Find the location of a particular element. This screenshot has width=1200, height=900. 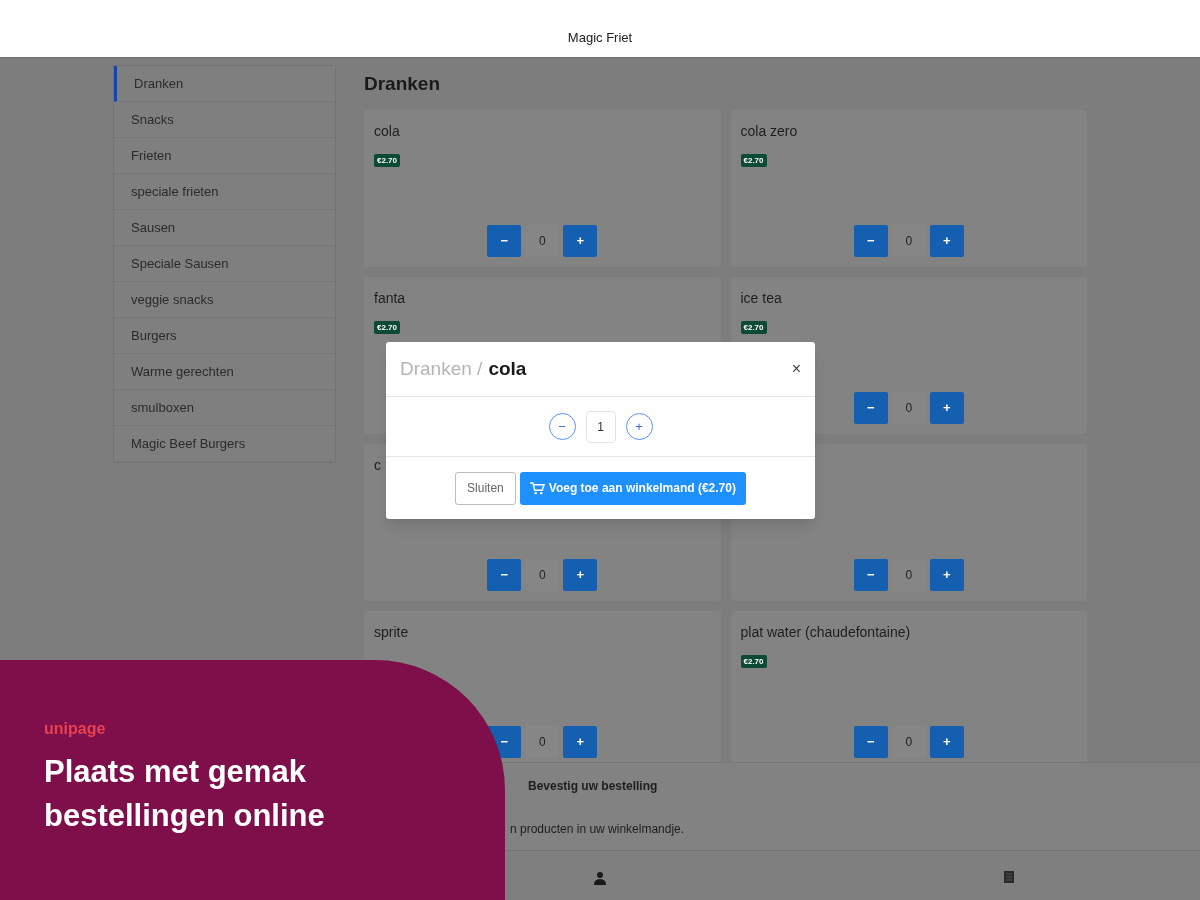

order-title: Bevestig uw bestelling is located at coordinates (593, 786).